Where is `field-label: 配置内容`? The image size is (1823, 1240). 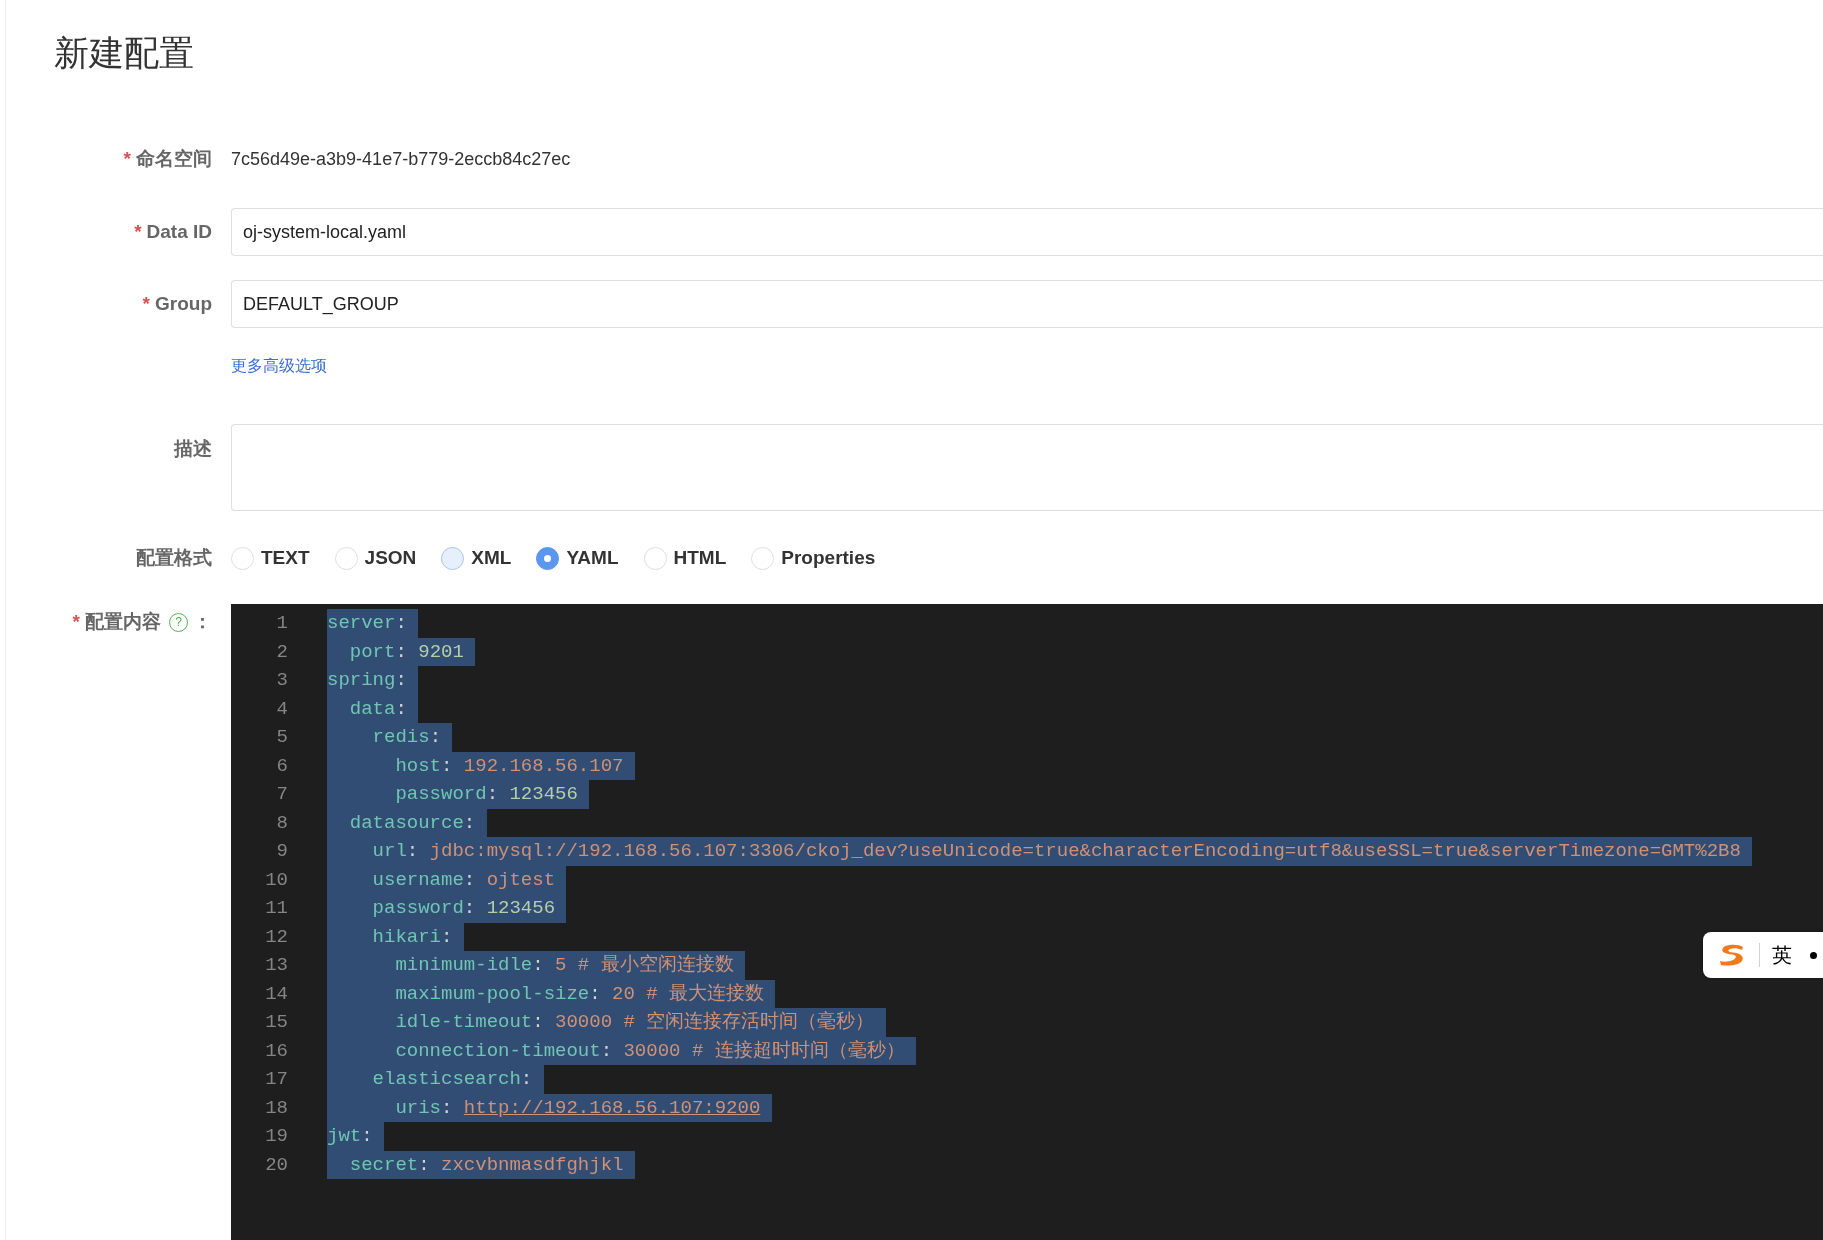 field-label: 配置内容 is located at coordinates (123, 622).